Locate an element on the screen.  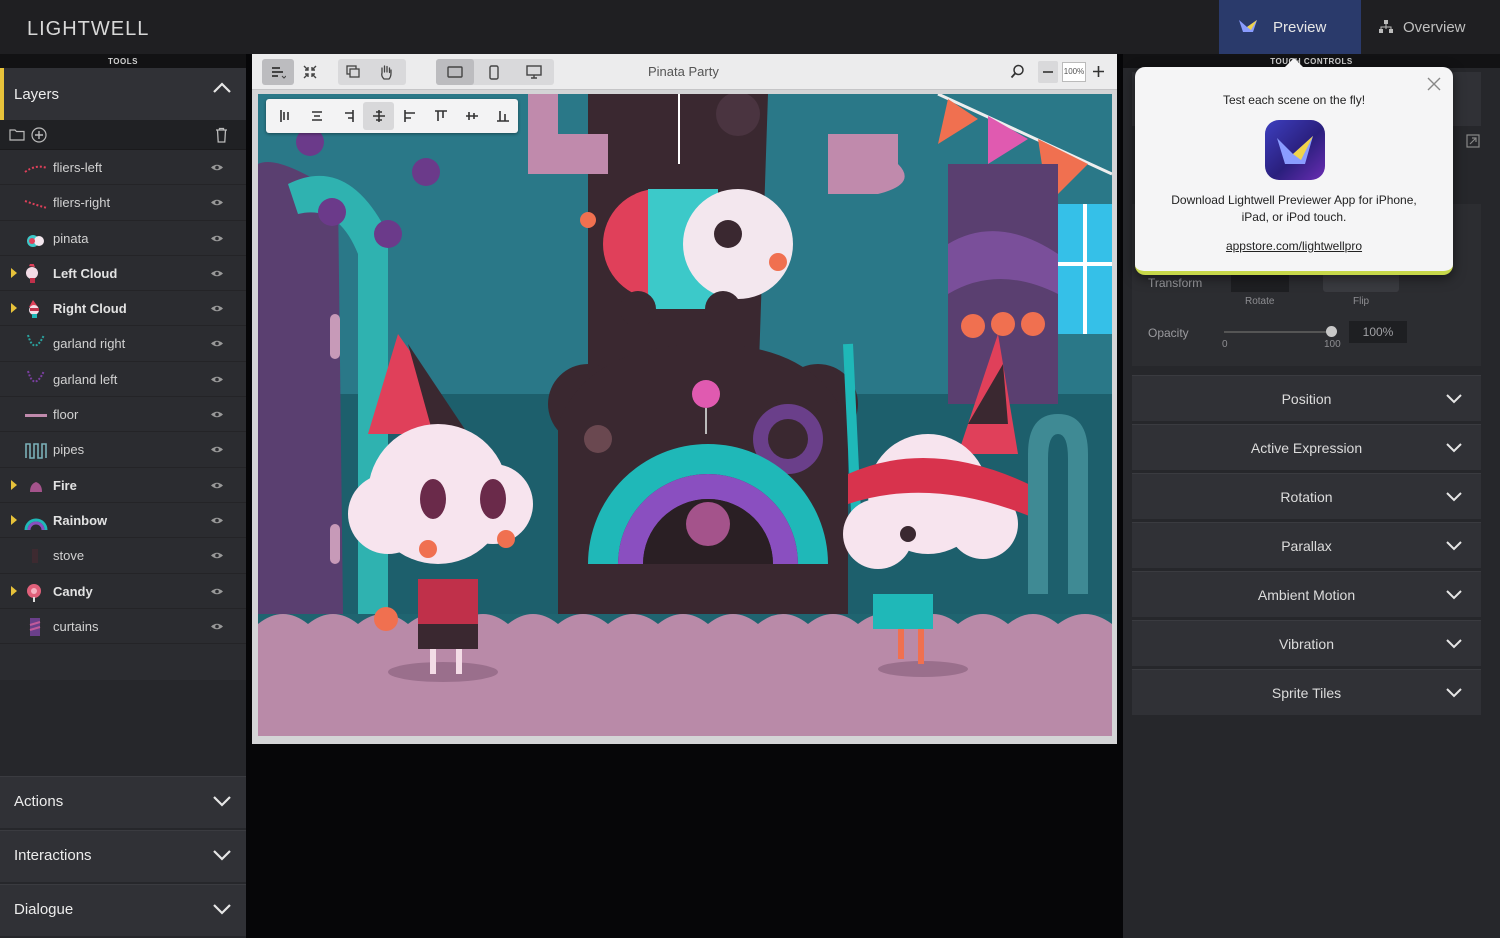
pan-button is located at coordinates (386, 72).